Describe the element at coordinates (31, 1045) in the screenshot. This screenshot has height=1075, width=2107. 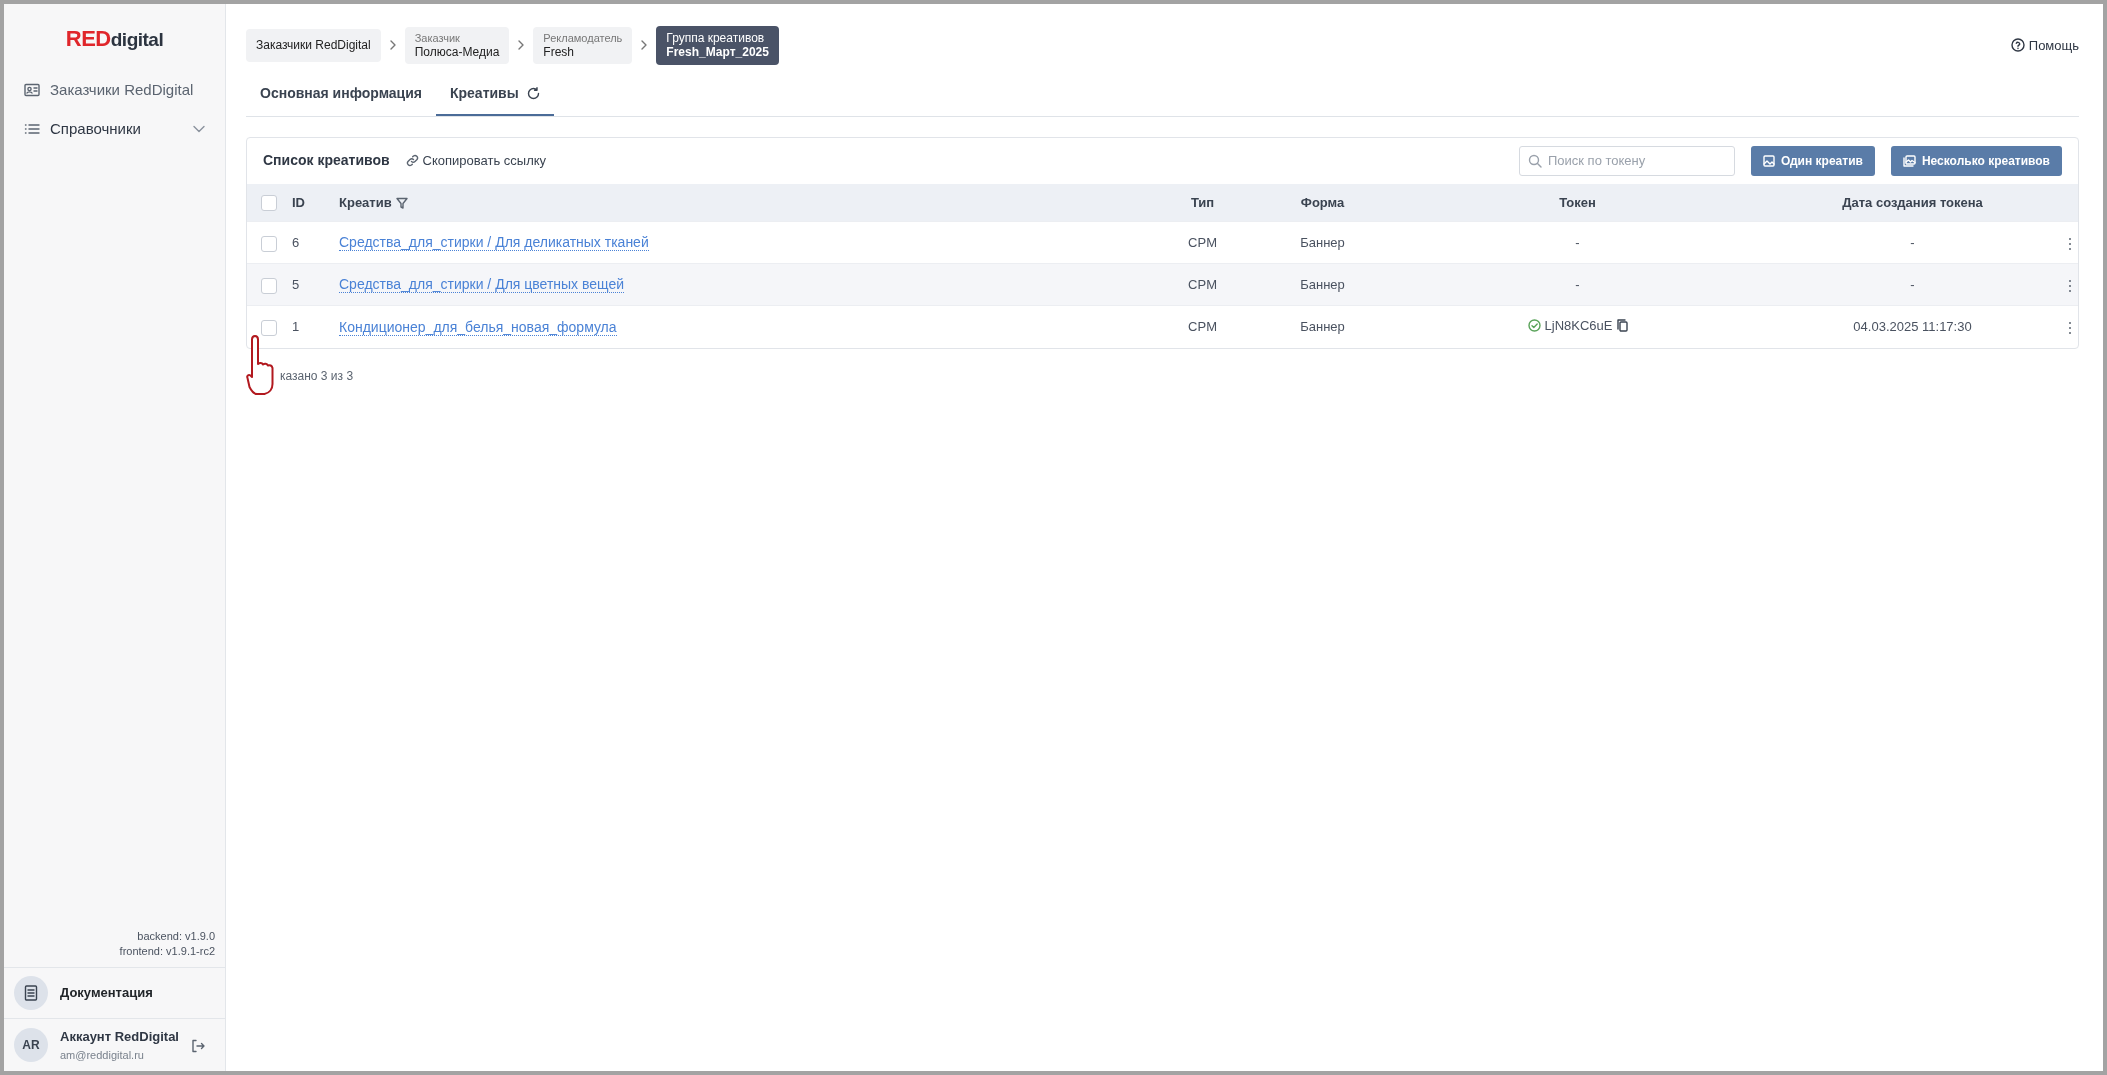
I see `avatar: AR` at that location.